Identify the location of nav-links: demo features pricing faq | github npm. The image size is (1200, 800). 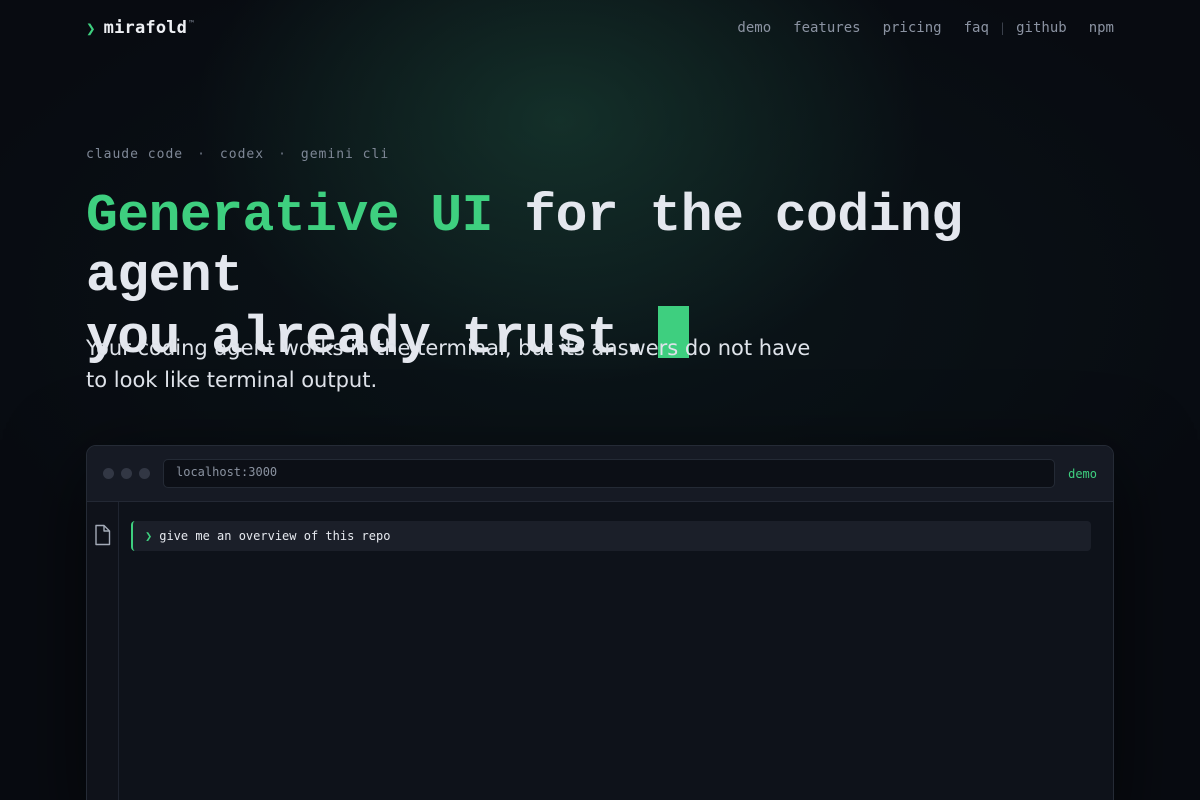
(925, 28).